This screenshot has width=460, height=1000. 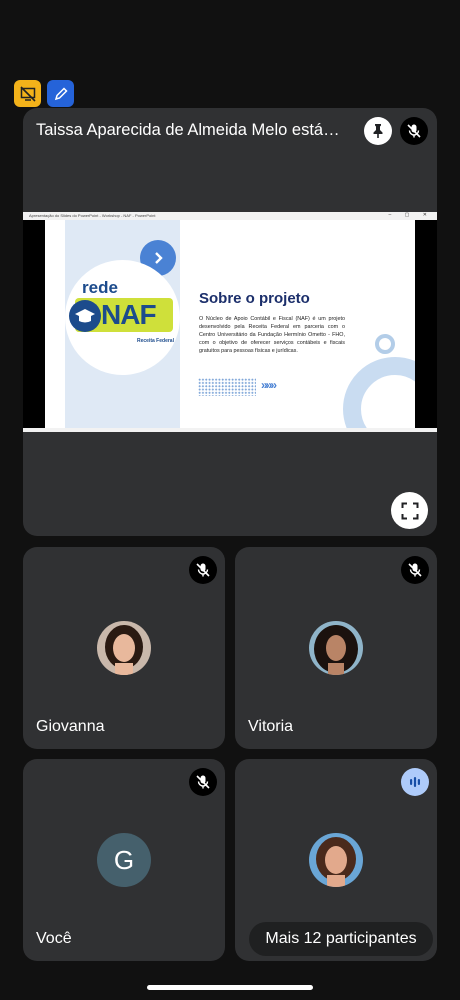 What do you see at coordinates (155, 341) in the screenshot?
I see `logo-receita-text: Receita Federal` at bounding box center [155, 341].